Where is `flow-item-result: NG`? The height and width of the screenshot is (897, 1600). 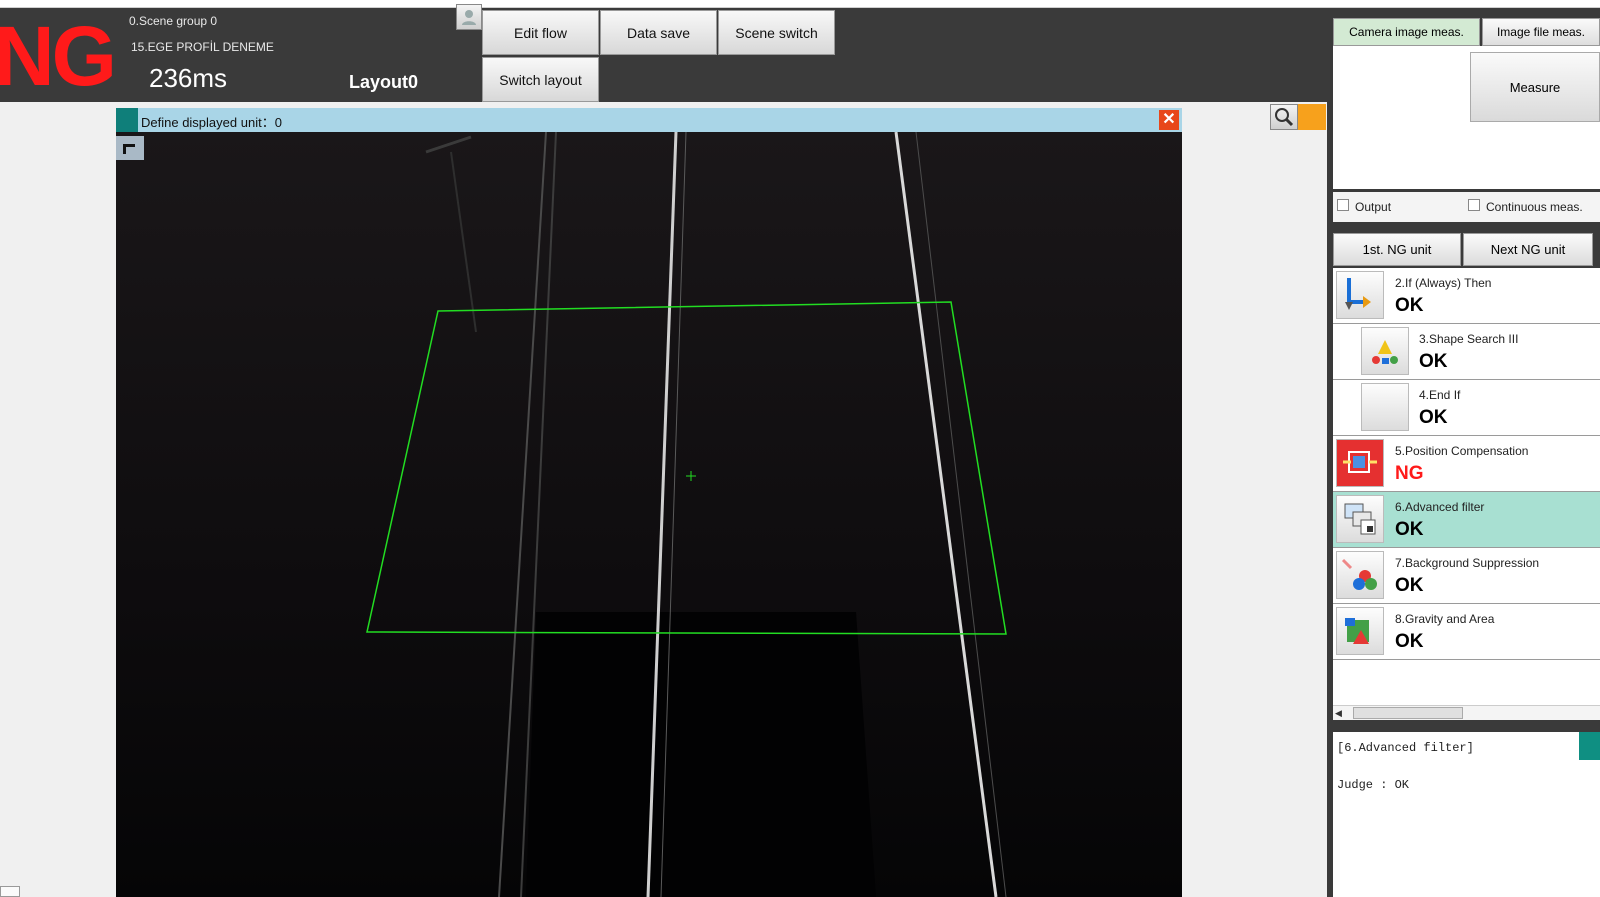 flow-item-result: NG is located at coordinates (1409, 473).